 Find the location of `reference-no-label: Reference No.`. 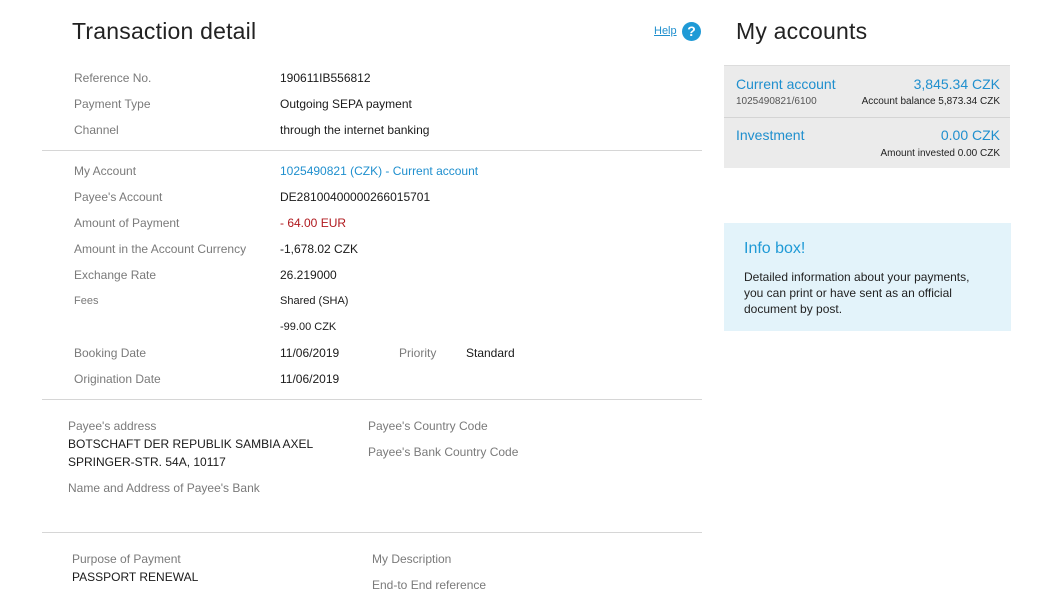

reference-no-label: Reference No. is located at coordinates (113, 78).